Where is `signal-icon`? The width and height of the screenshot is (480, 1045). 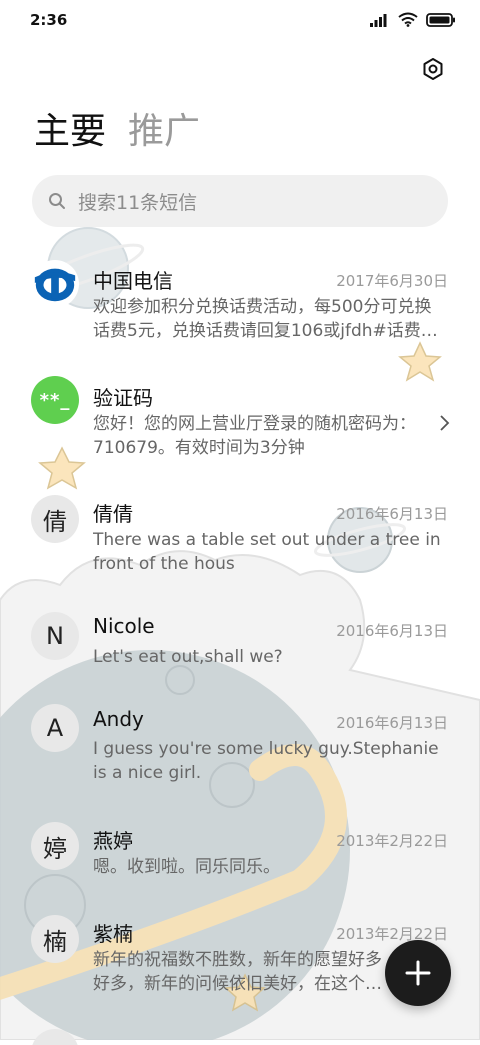 signal-icon is located at coordinates (378, 20).